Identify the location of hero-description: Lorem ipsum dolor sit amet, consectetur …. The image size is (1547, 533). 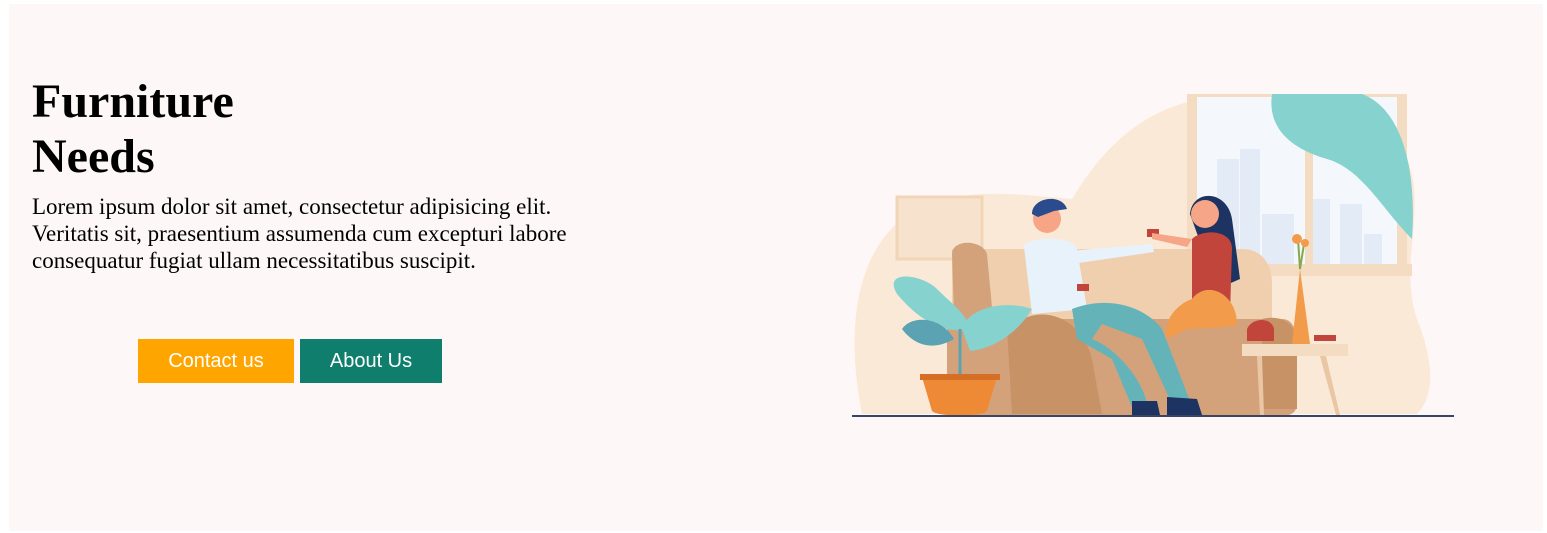
(322, 233).